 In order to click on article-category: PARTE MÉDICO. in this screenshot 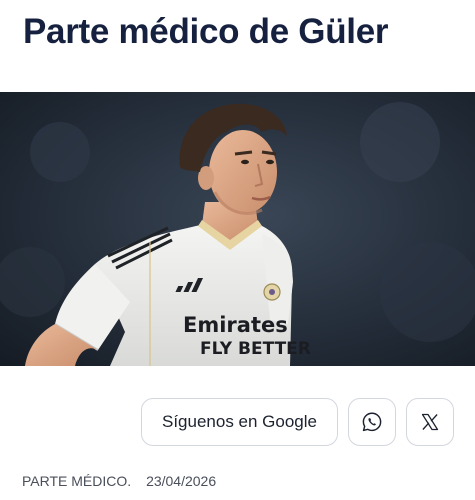, I will do `click(77, 481)`.